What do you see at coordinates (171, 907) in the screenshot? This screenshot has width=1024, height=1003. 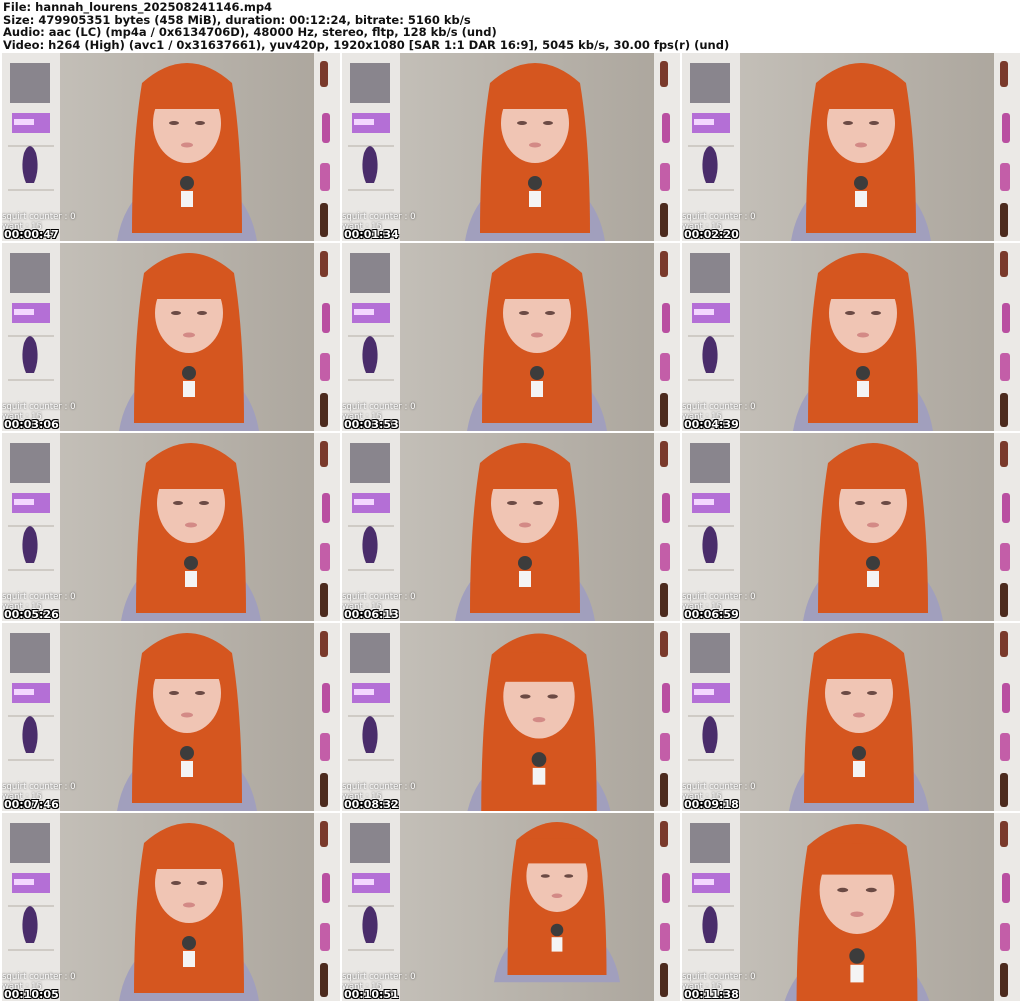 I see `thumbnail-frame: squirt counter : 0 want : 15 00:10:05` at bounding box center [171, 907].